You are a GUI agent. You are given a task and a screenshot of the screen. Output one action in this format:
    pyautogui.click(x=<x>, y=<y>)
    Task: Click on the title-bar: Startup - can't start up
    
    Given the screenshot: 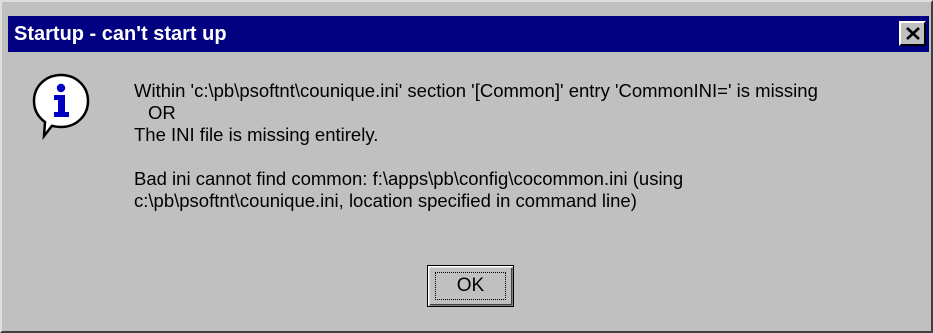 What is the action you would take?
    pyautogui.click(x=468, y=34)
    